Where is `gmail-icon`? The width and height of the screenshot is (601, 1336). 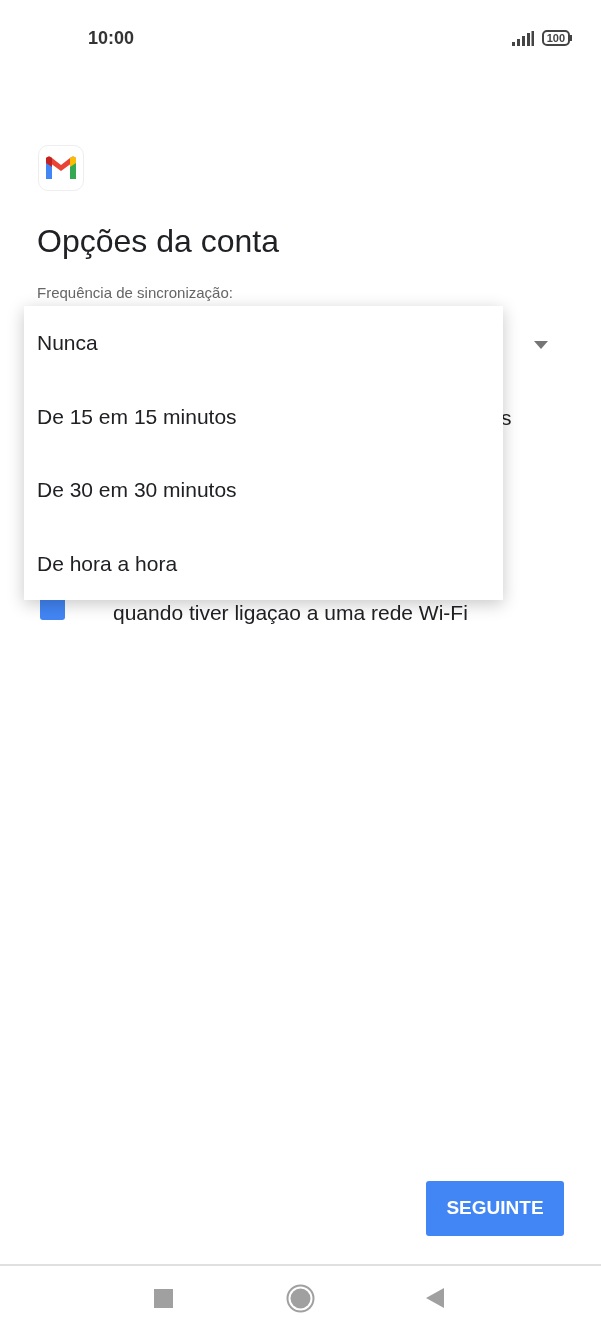
gmail-icon is located at coordinates (61, 168).